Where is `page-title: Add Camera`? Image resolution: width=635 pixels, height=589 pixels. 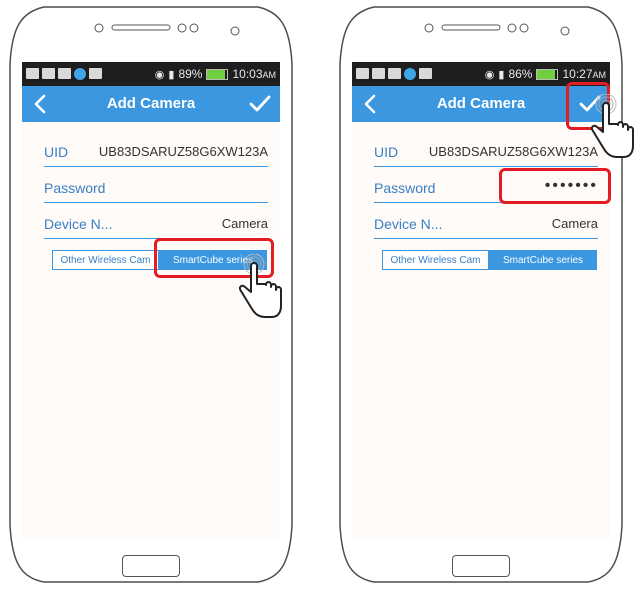 page-title: Add Camera is located at coordinates (151, 103).